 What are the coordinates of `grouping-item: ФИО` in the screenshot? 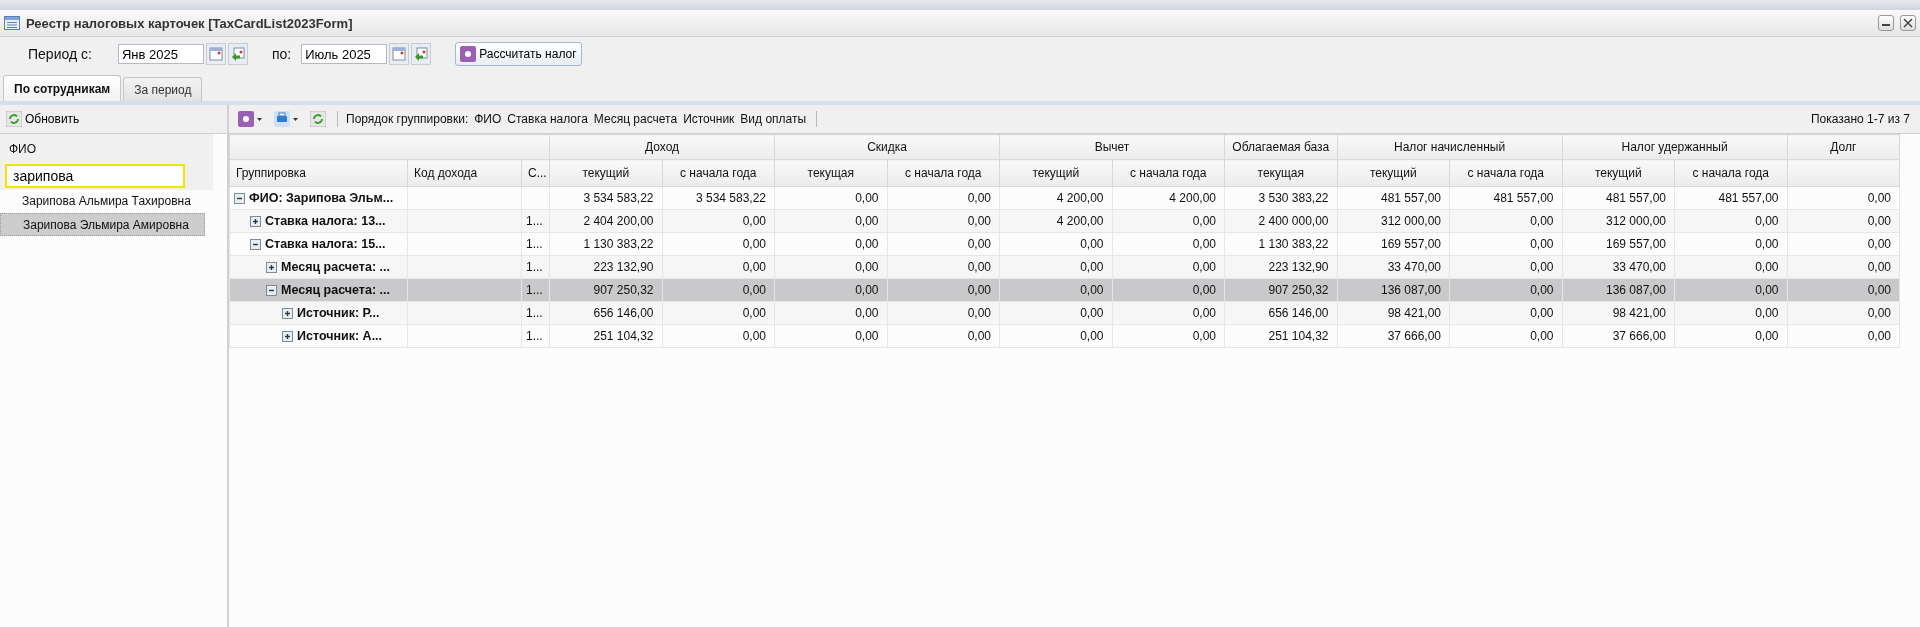 It's located at (488, 119).